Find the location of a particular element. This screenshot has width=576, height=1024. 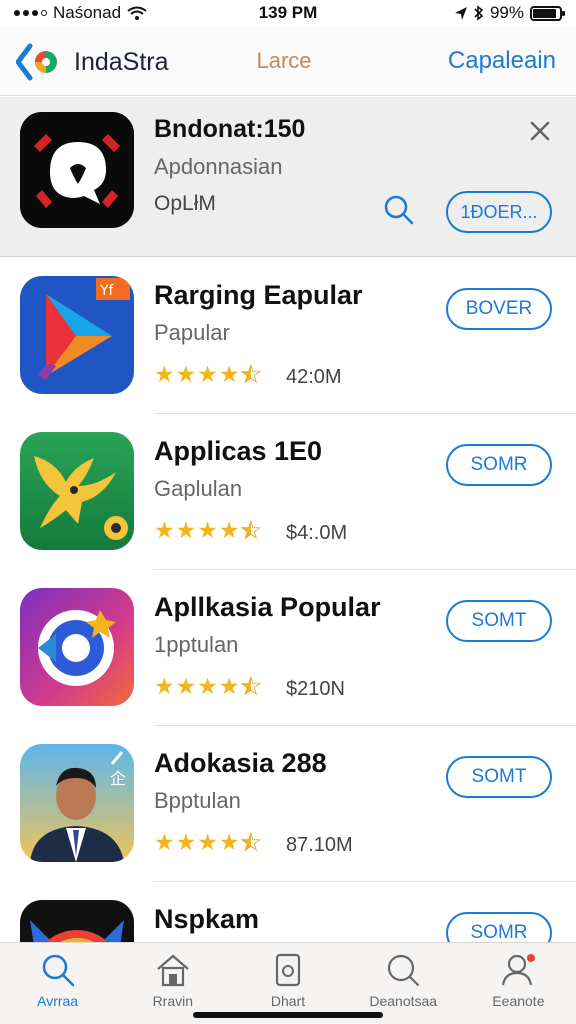

battery-icon is located at coordinates (547, 13).